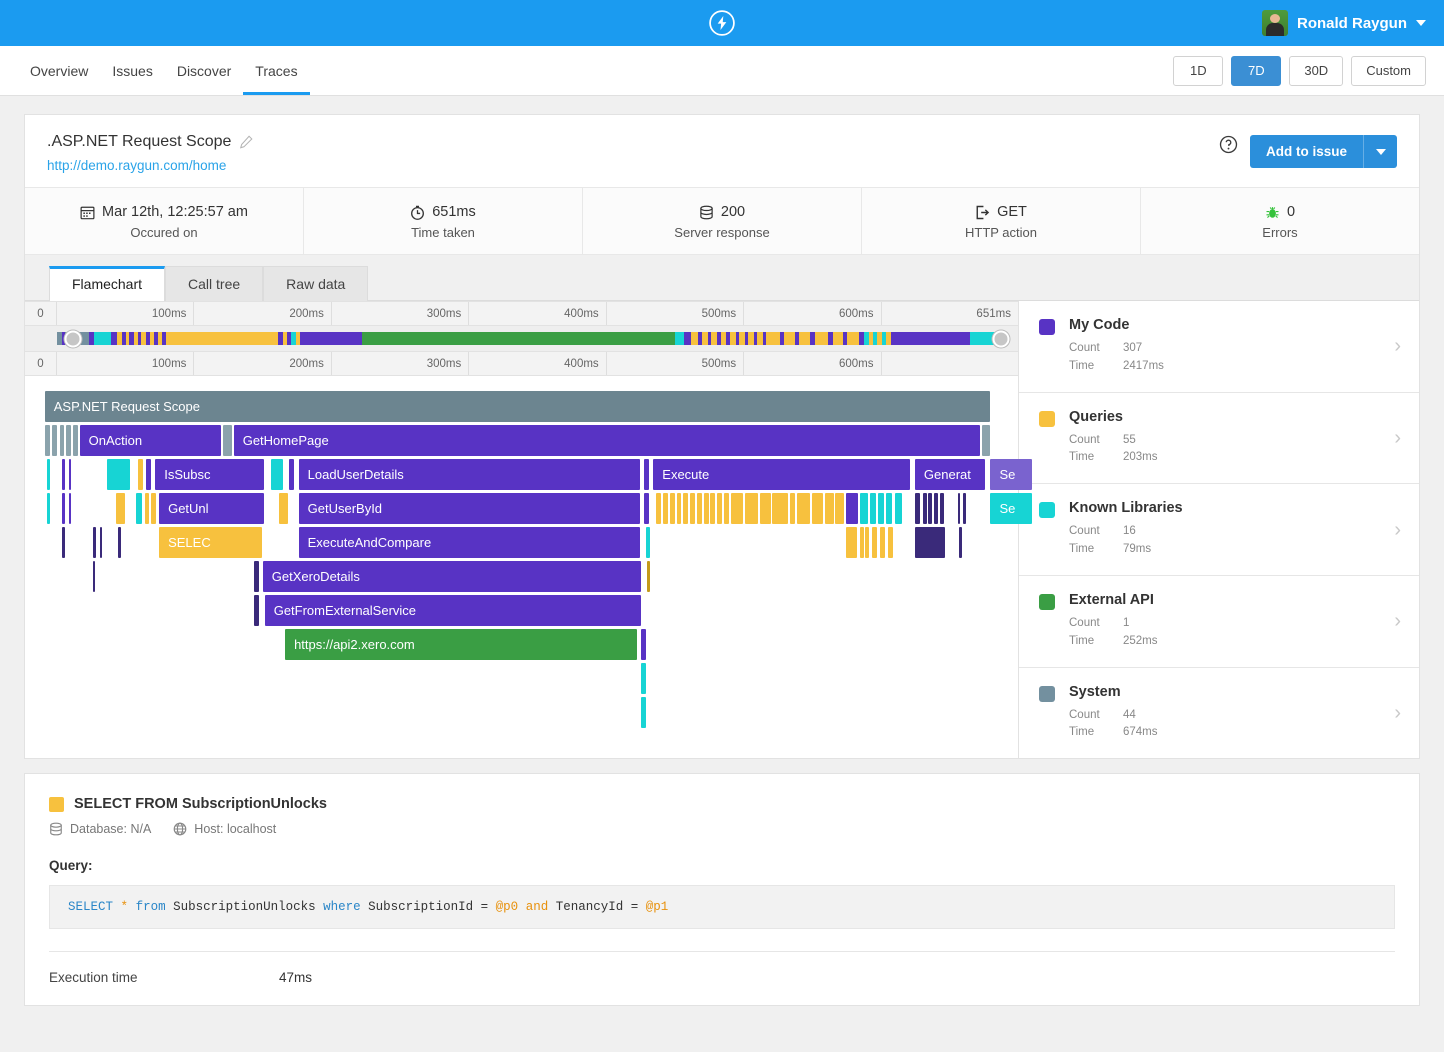  I want to click on pencil-icon, so click(246, 142).